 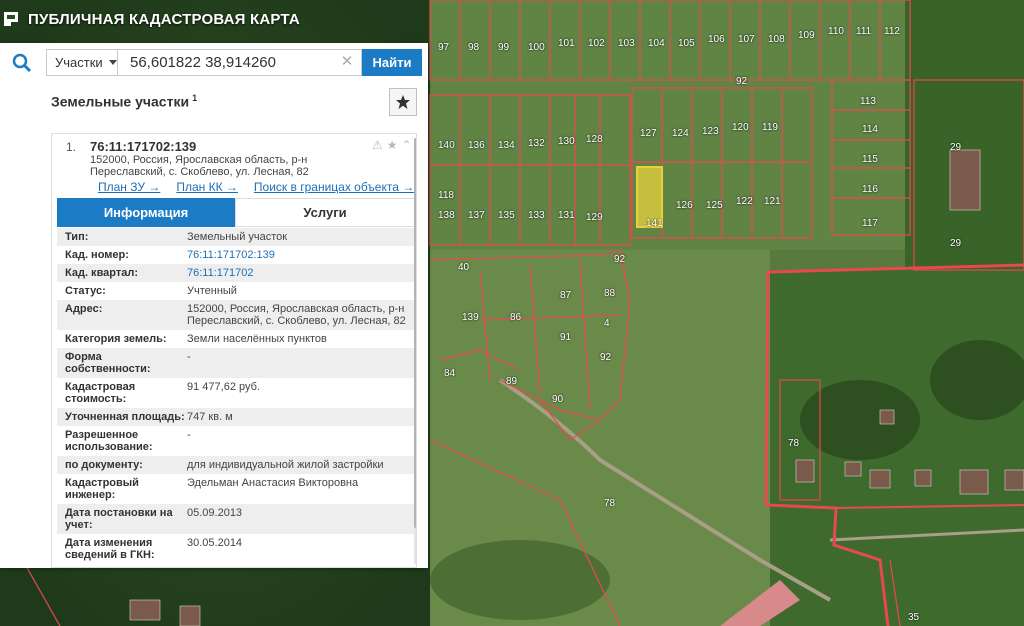 What do you see at coordinates (212, 291) in the screenshot?
I see `property-value: Учтенный` at bounding box center [212, 291].